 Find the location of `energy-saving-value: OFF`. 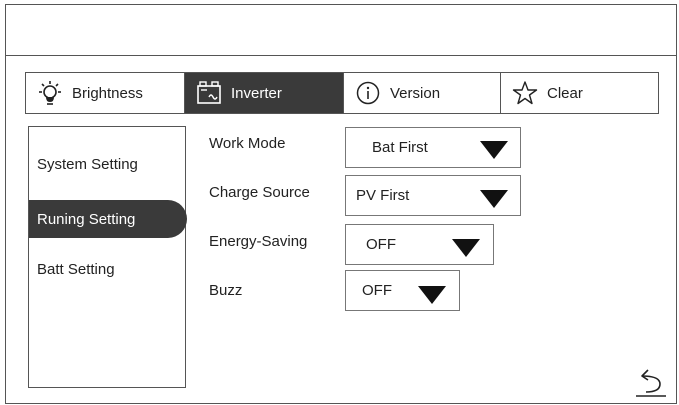

energy-saving-value: OFF is located at coordinates (381, 244).